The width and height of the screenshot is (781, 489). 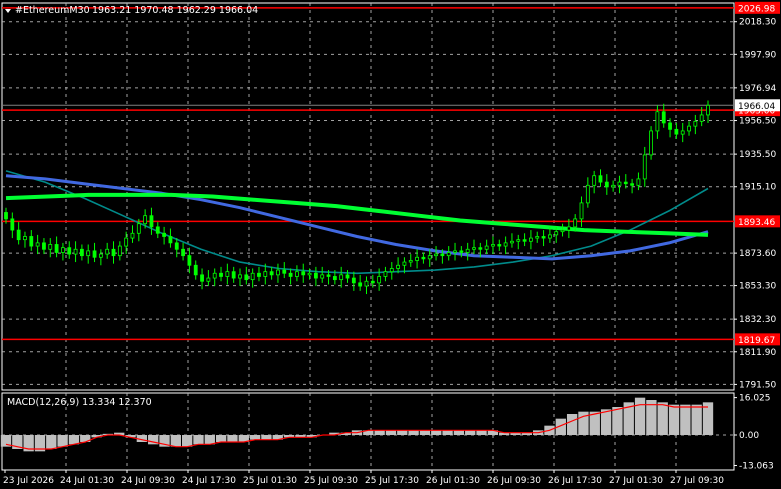 I want to click on price-label: 1956.50, so click(x=757, y=122).